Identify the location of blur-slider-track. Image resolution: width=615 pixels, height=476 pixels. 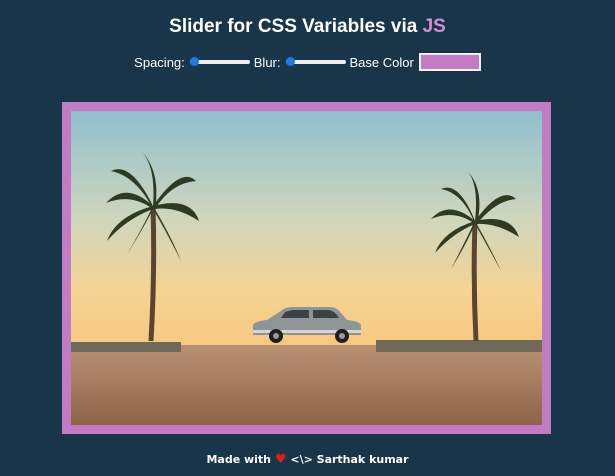
(315, 62).